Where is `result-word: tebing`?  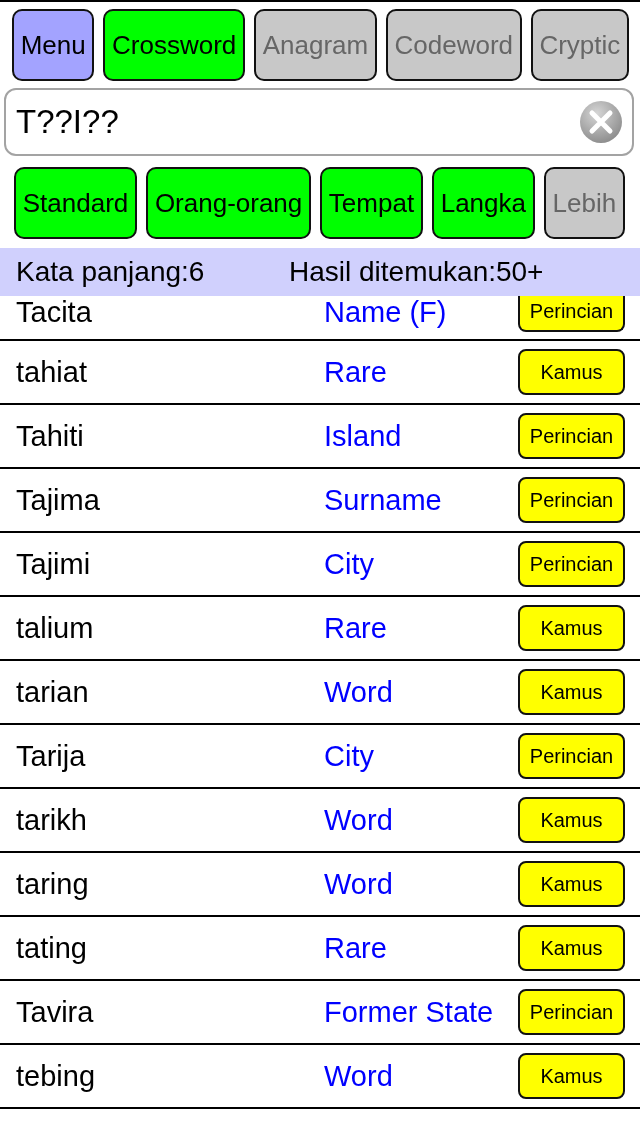
result-word: tebing is located at coordinates (55, 1076).